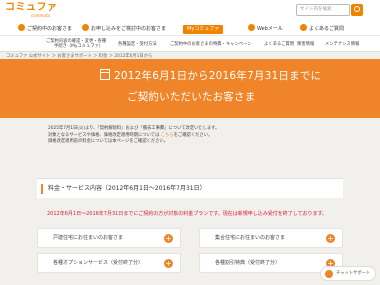 This screenshot has height=285, width=380. What do you see at coordinates (210, 44) in the screenshot?
I see `subnav-campaign: ご契約中のお客さまの特典・キャンペーン` at bounding box center [210, 44].